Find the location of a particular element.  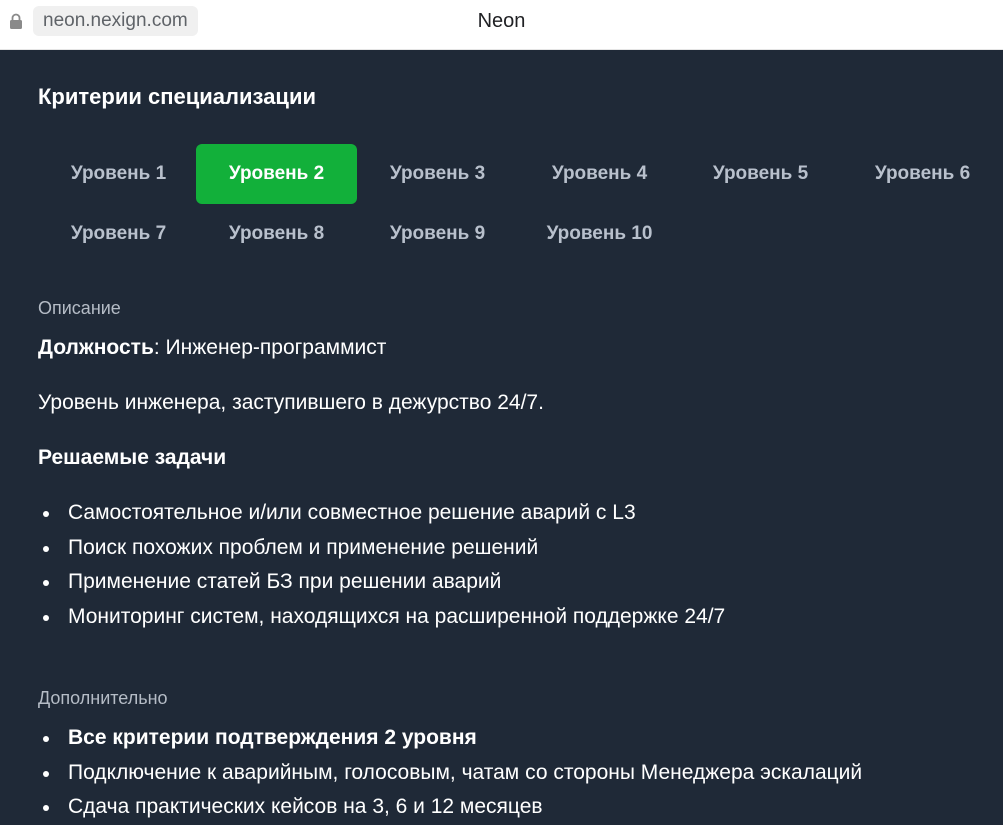

lock-icon is located at coordinates (16, 21).